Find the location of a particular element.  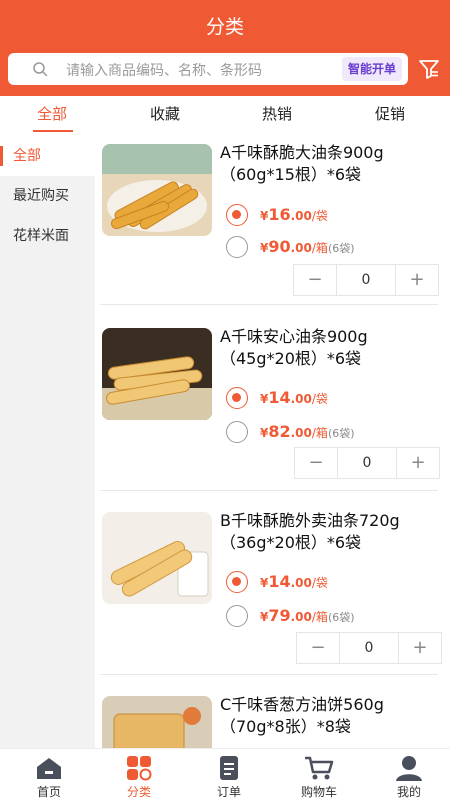

price-option: ¥82.00/箱(6袋) is located at coordinates (336, 432).